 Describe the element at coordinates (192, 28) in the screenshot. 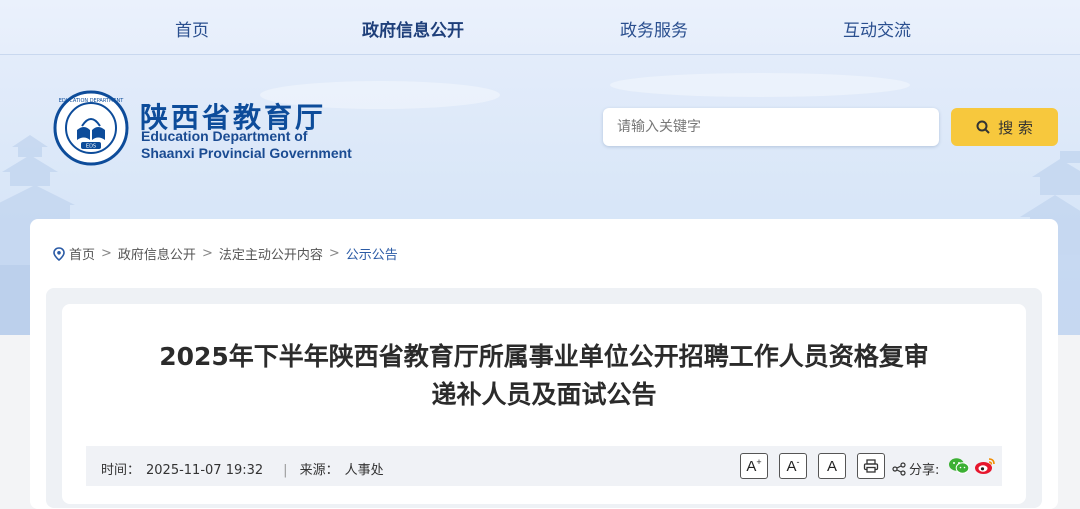

I see `nav-item-home: 首页` at that location.